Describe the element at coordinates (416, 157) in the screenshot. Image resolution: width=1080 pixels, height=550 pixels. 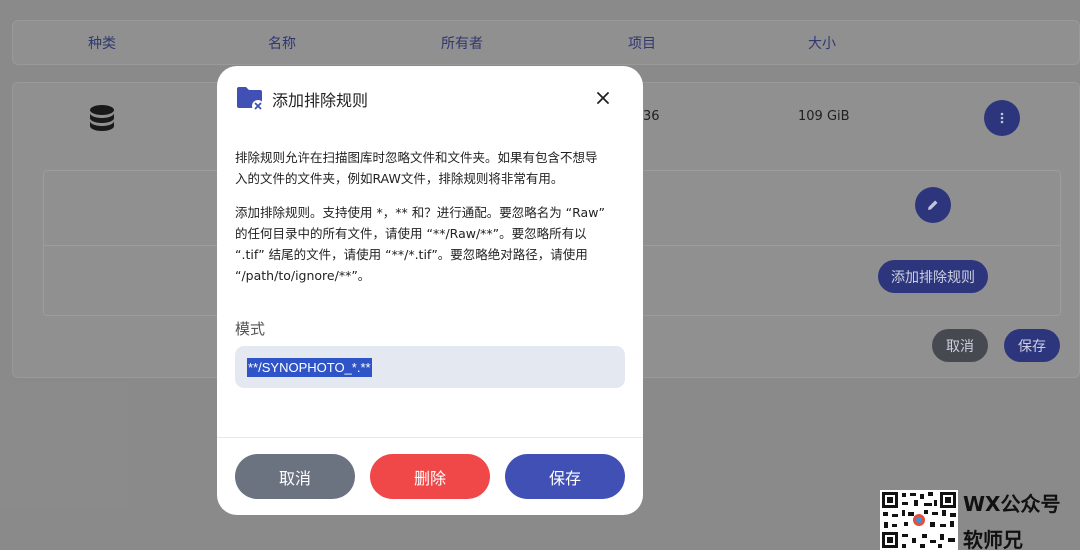
I see `desc-intro-line-1: 排除规则允许在扫描图库时忽略文件和文件夹。如果有包含不想导` at that location.